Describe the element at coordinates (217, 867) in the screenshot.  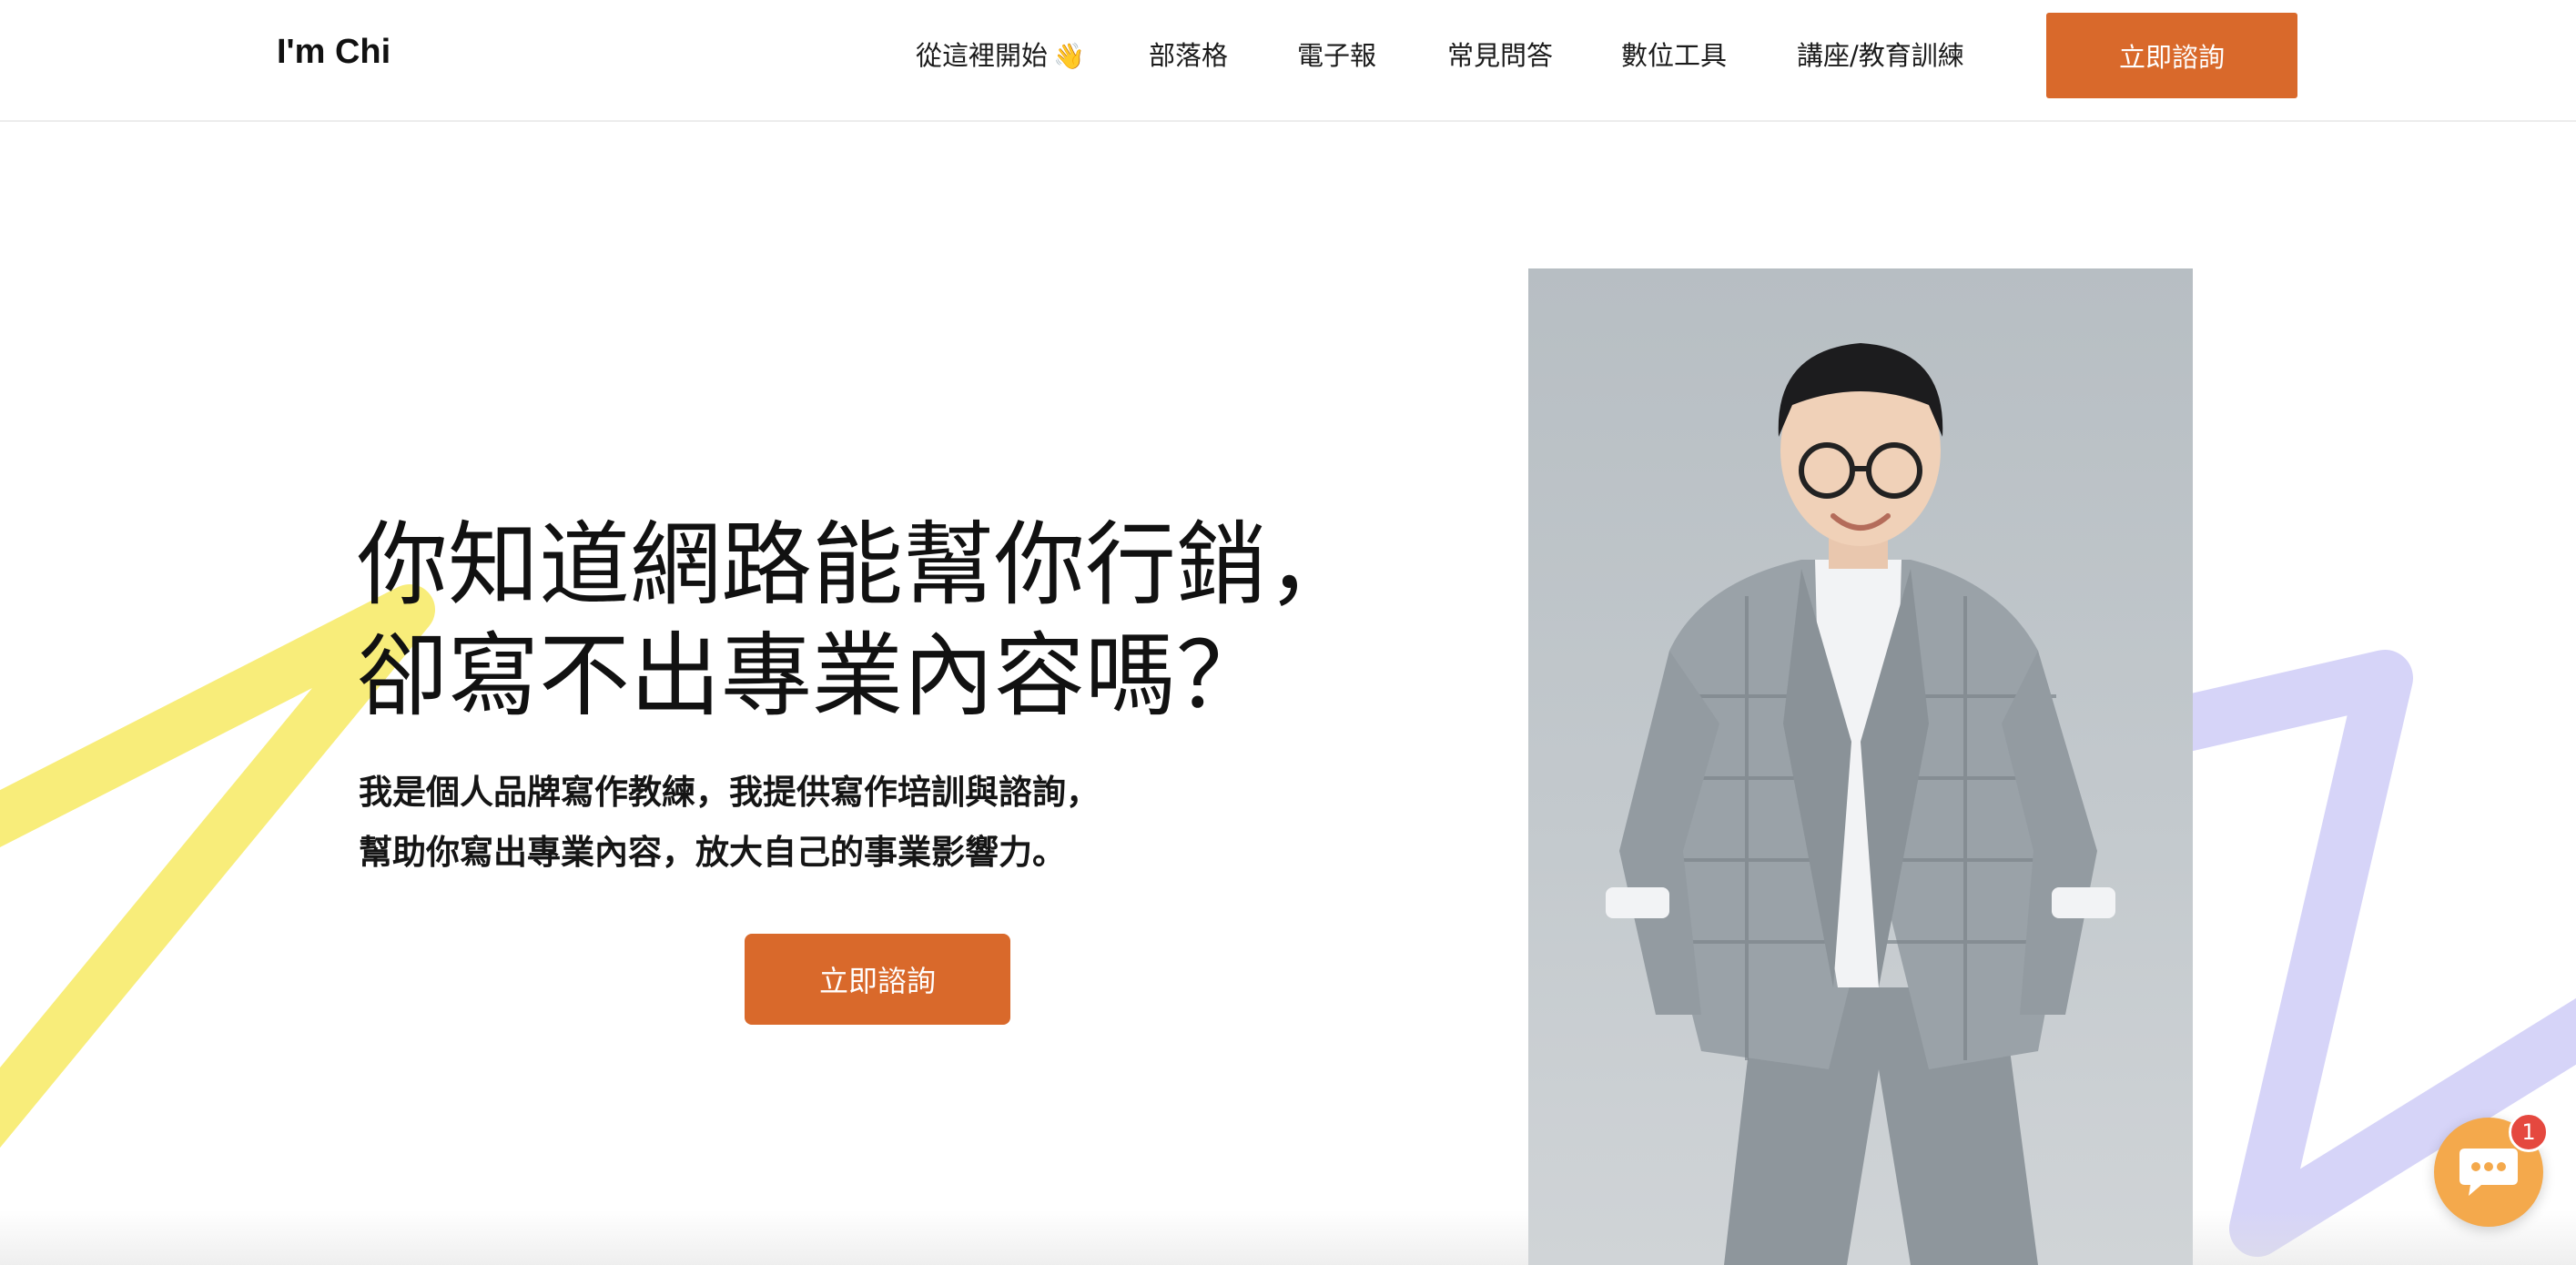
I see `yellow-stroke` at that location.